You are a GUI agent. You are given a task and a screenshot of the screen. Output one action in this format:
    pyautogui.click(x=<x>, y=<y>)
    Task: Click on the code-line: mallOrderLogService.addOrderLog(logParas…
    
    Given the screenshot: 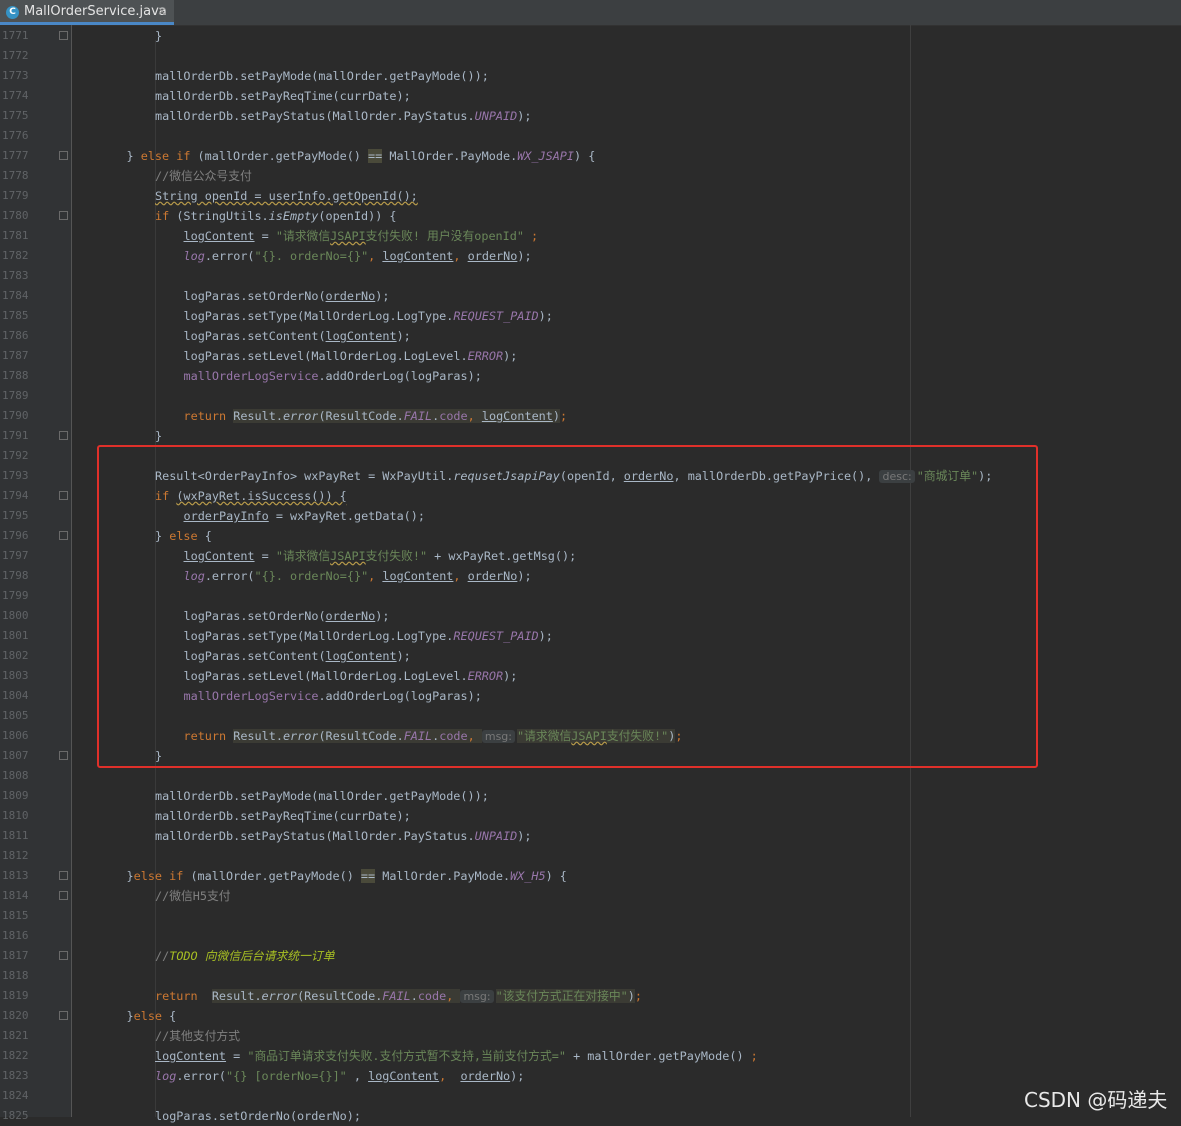 What is the action you would take?
    pyautogui.click(x=333, y=376)
    